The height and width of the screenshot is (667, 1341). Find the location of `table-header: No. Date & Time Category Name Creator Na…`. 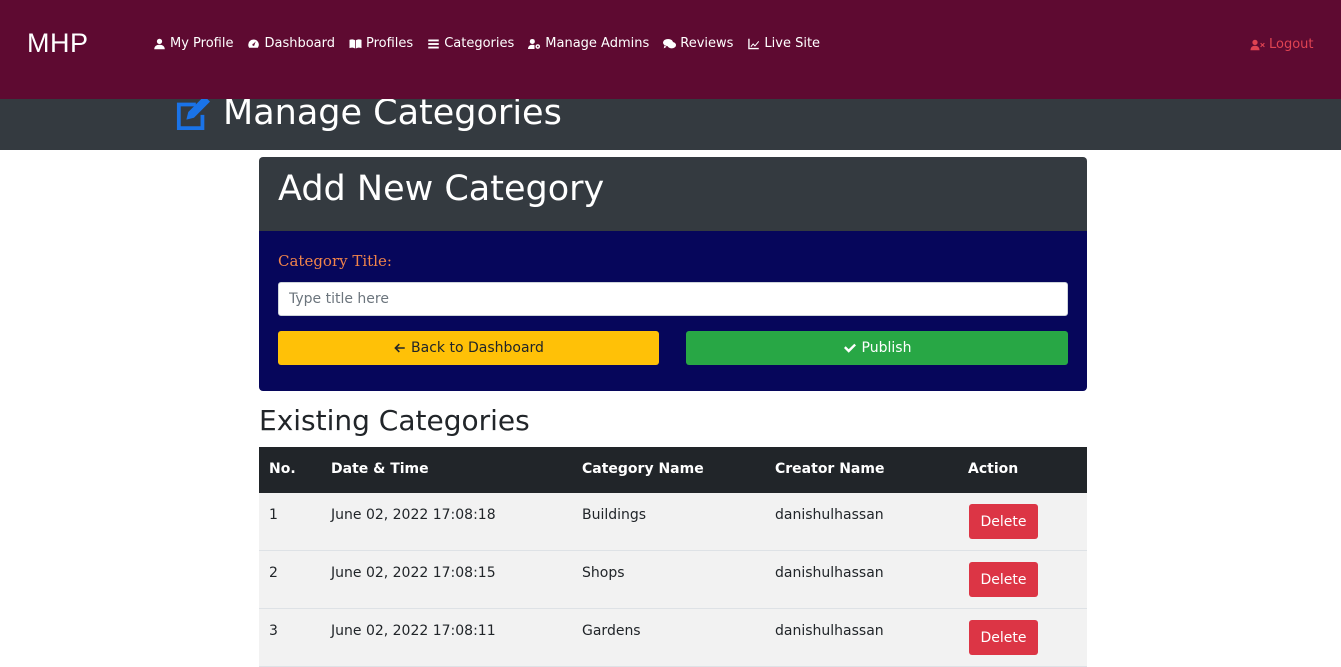

table-header: No. Date & Time Category Name Creator Na… is located at coordinates (673, 470).